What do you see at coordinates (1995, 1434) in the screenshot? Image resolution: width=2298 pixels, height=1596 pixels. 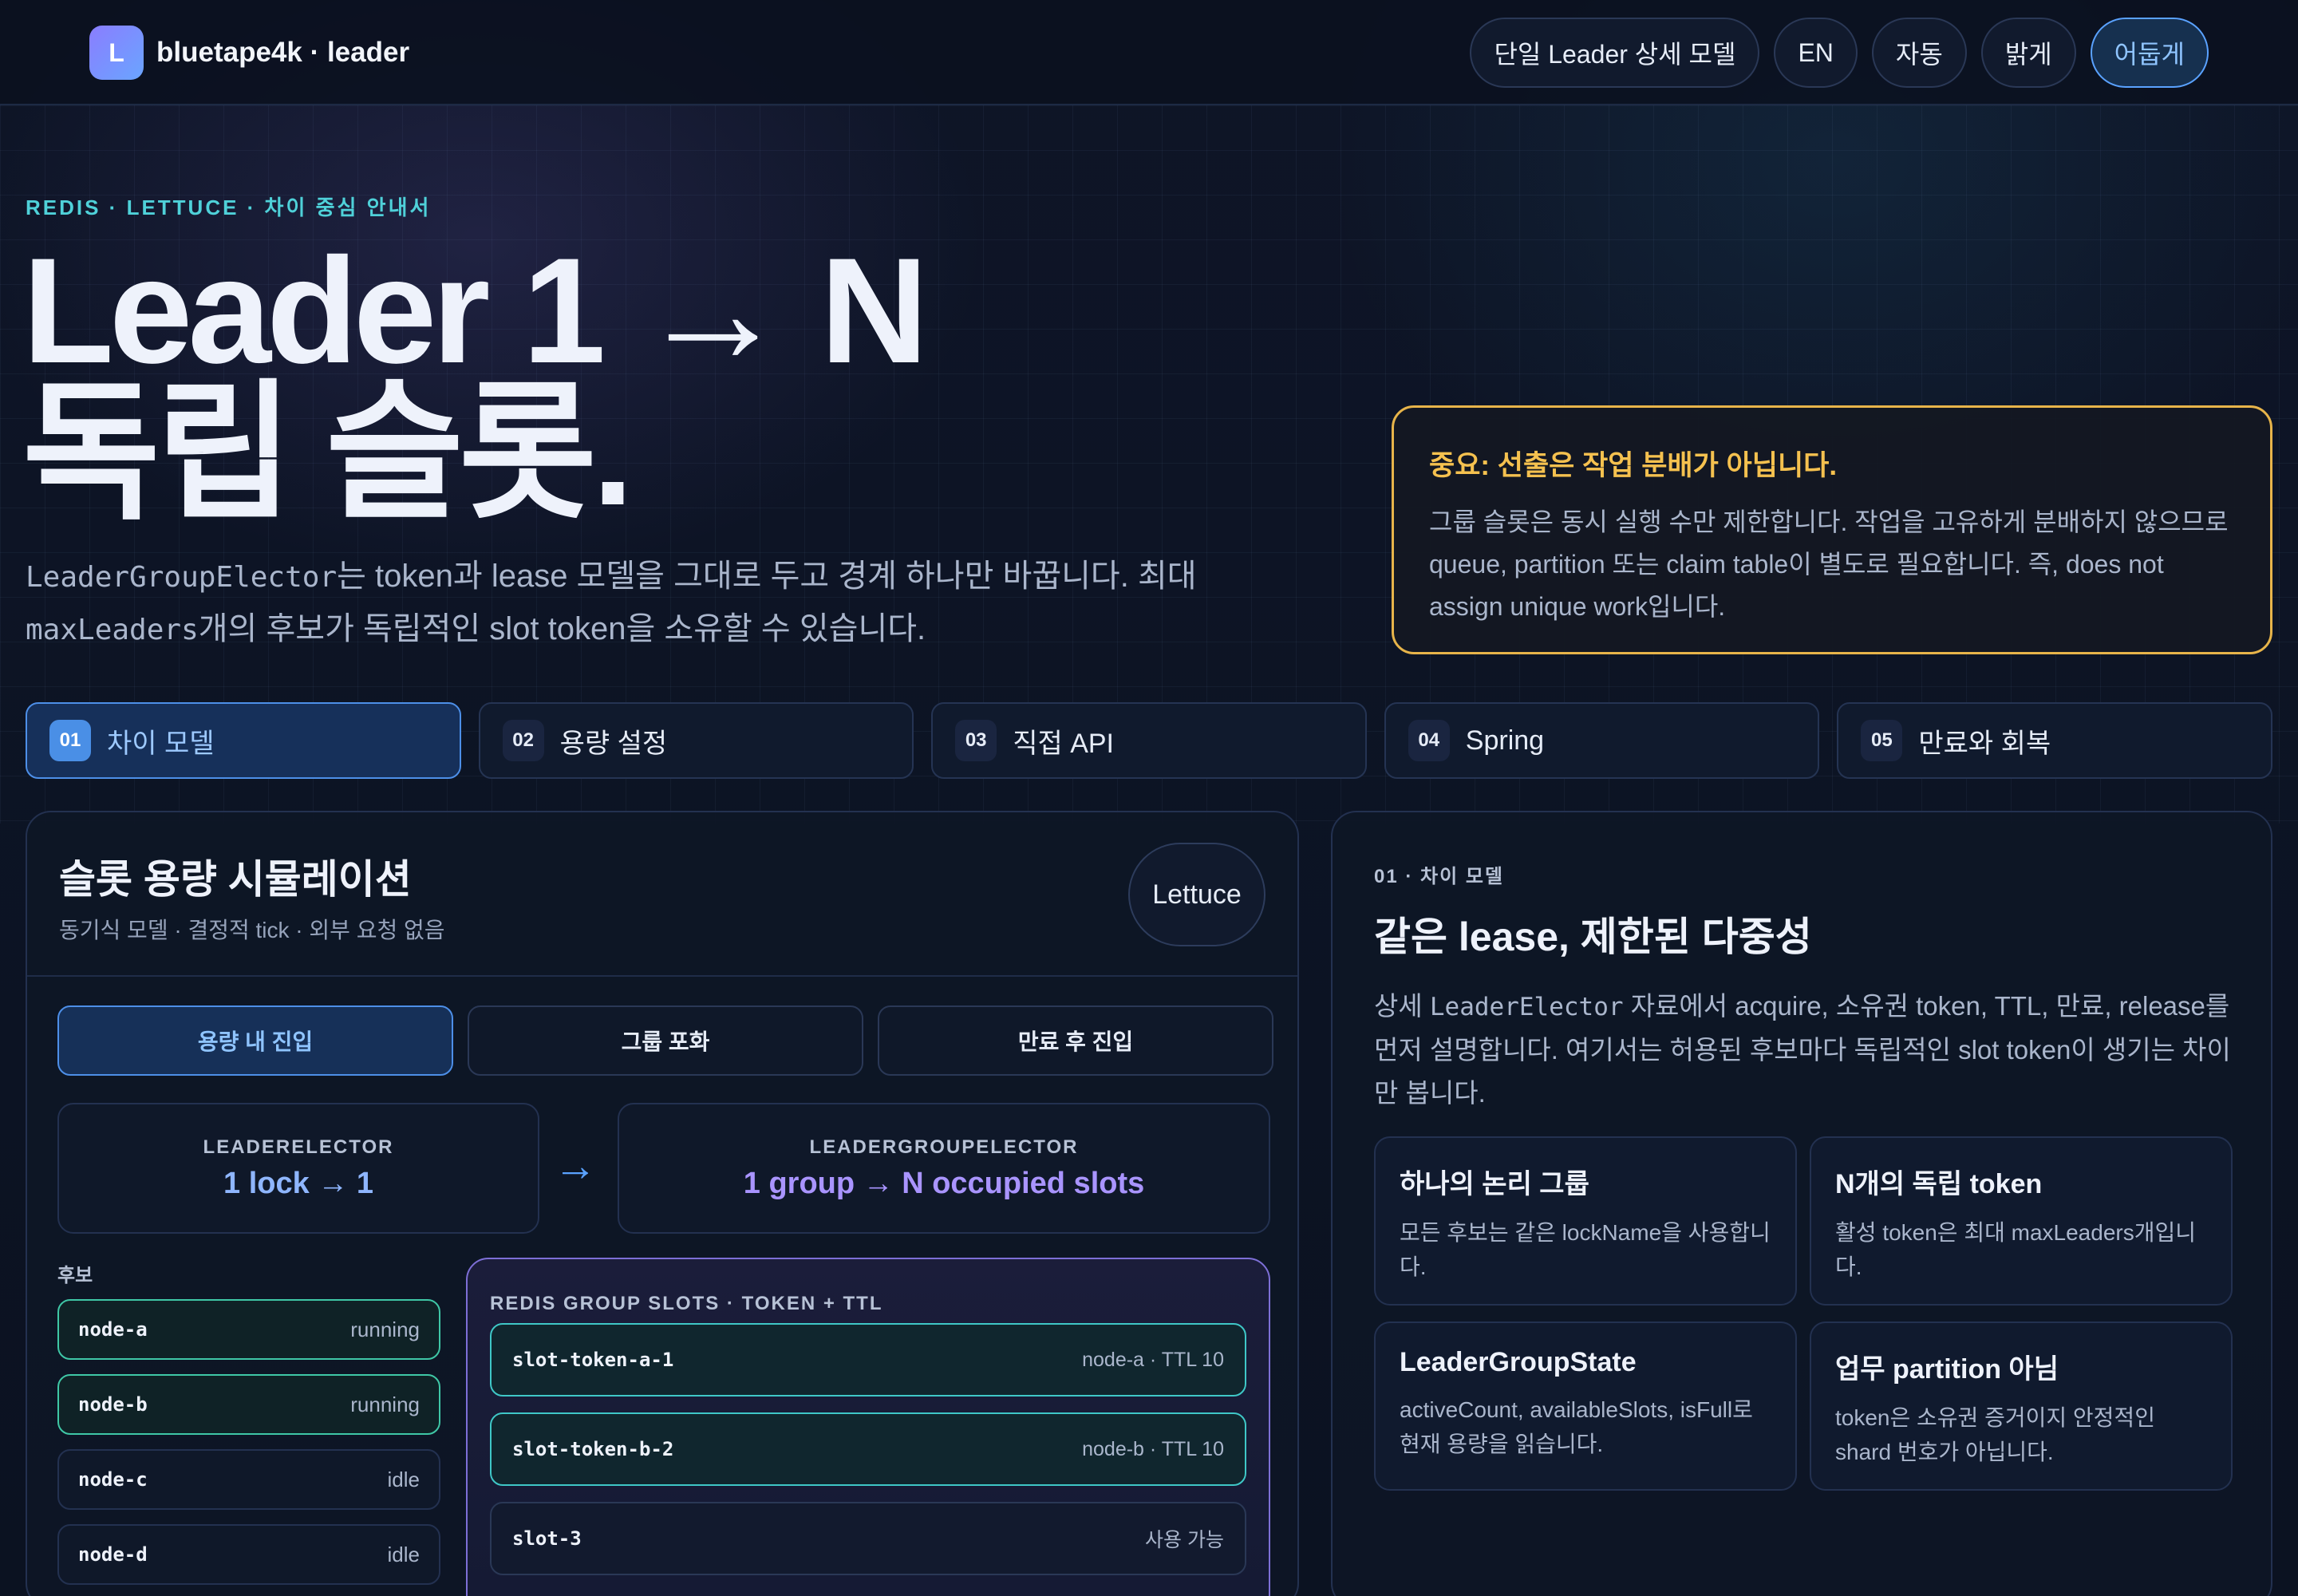 I see `card-body: token은 소유권 증거이지 안정적인 shard 번호가 아닙니다.` at bounding box center [1995, 1434].